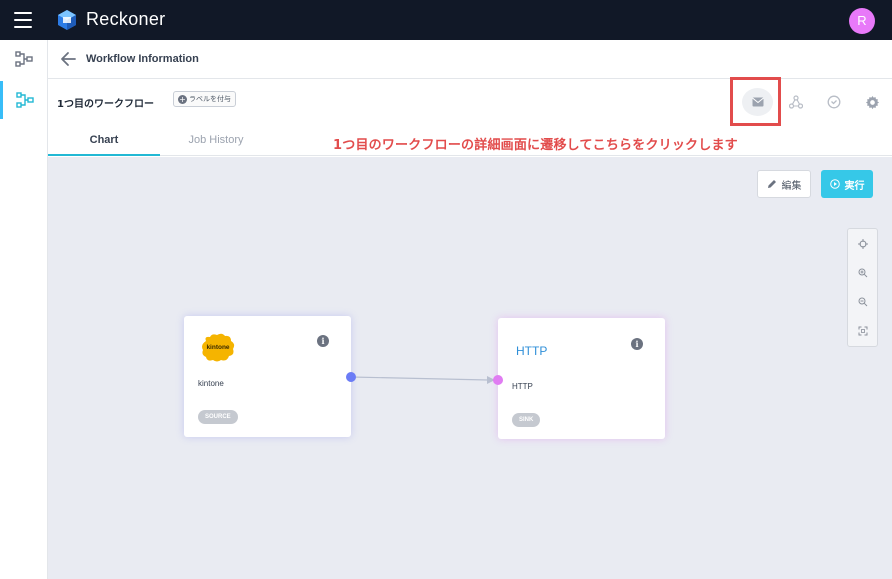  I want to click on sink-node-name: HTTP, so click(522, 386).